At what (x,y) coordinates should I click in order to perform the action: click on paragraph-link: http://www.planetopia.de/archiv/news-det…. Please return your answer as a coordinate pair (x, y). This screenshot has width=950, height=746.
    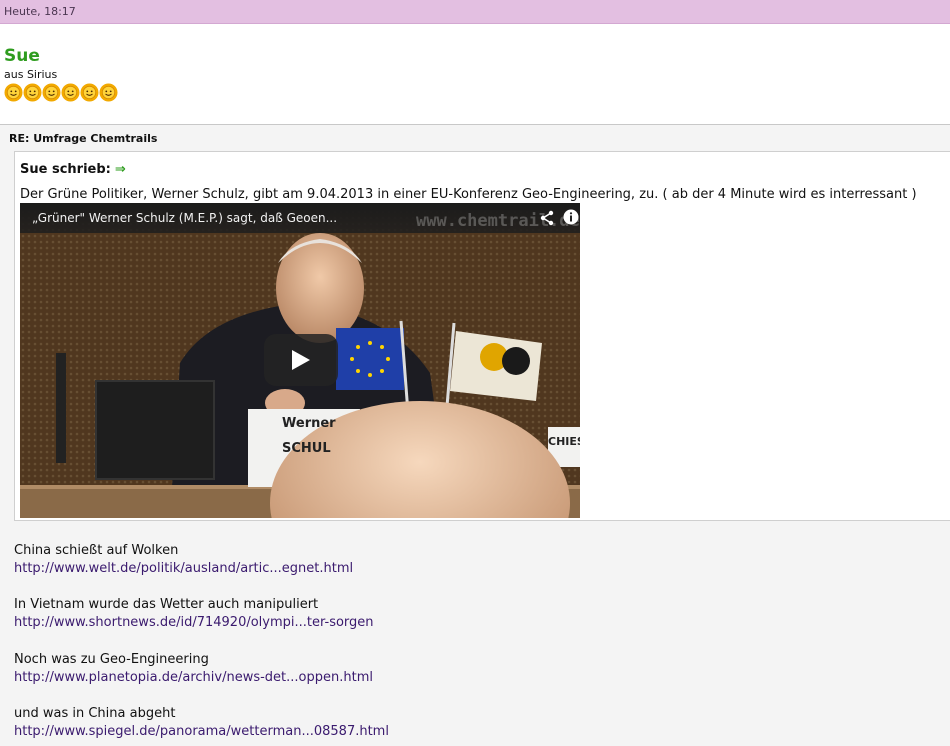
    Looking at the image, I should click on (193, 677).